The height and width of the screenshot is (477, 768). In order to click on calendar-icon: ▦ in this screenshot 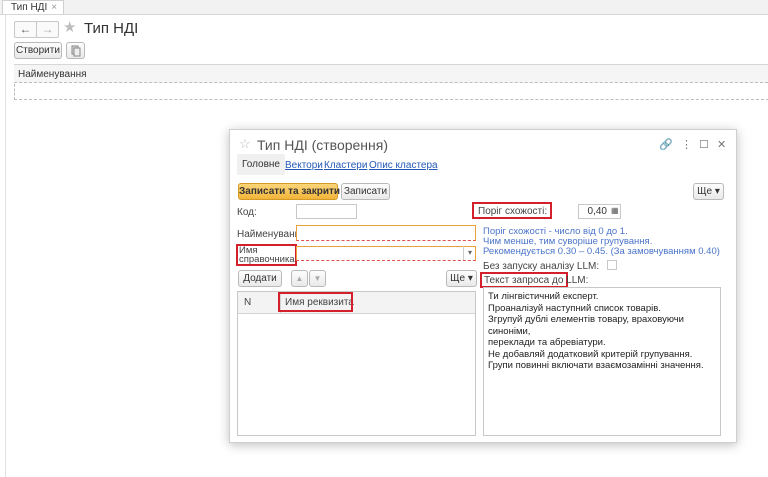, I will do `click(615, 210)`.